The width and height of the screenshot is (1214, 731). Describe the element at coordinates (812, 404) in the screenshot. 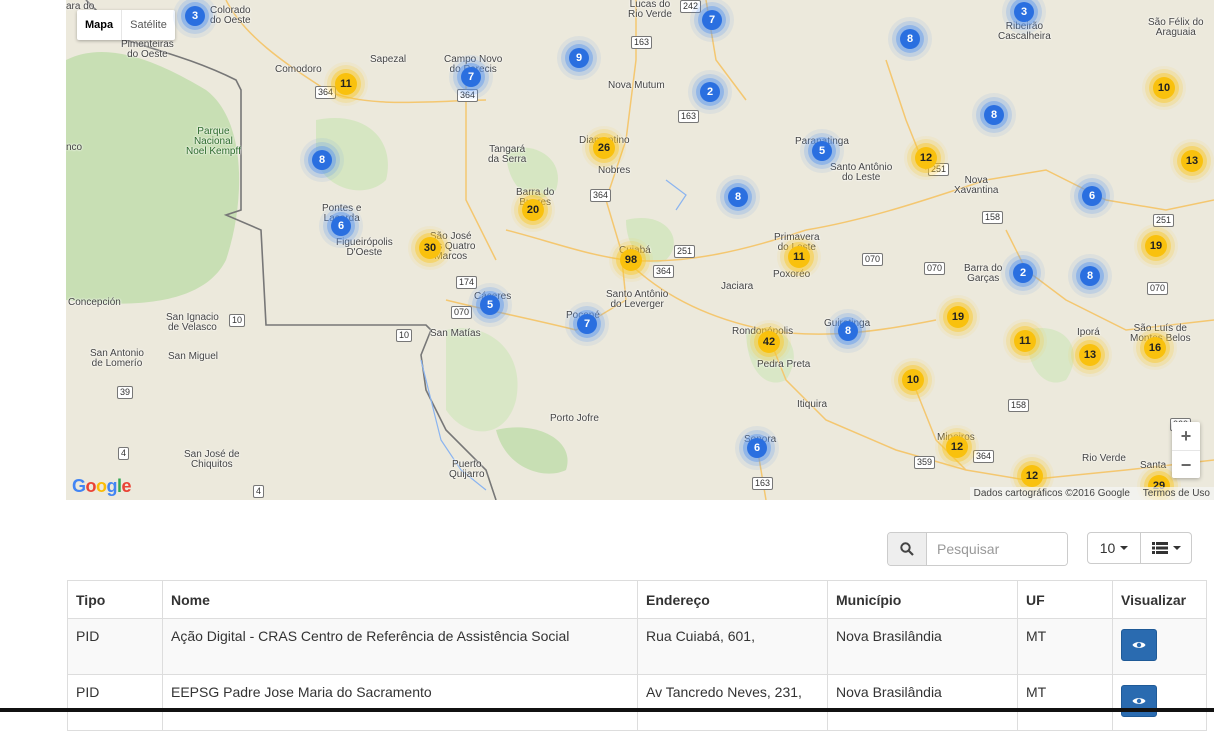

I see `place-label: Itiquira` at that location.